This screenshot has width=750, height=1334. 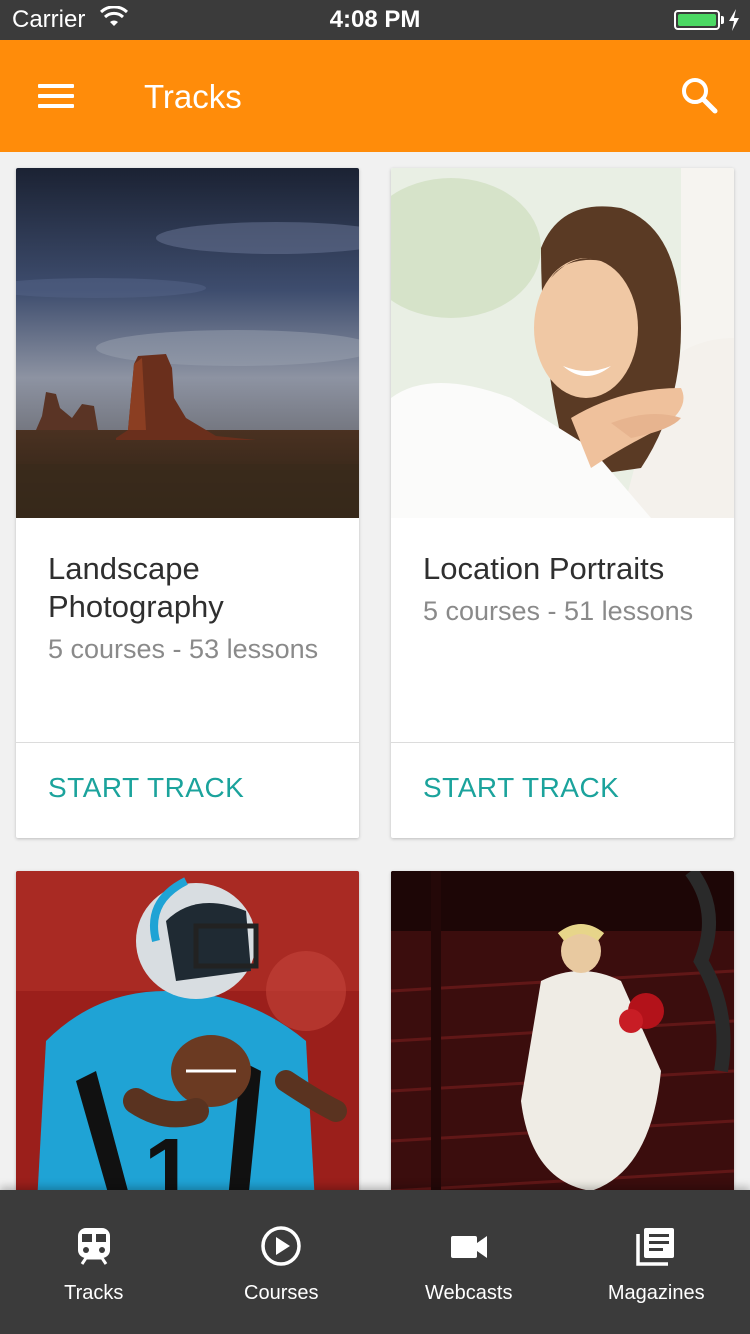 I want to click on tab-tracks: Tracks, so click(x=94, y=1262).